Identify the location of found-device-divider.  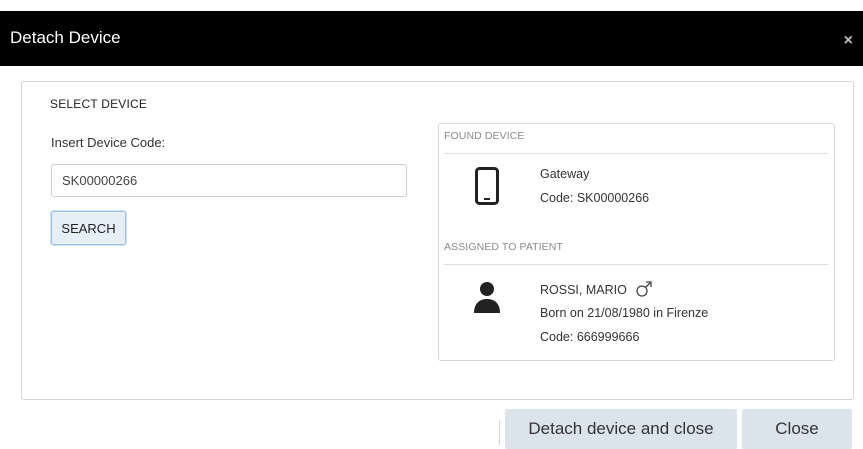
(636, 153).